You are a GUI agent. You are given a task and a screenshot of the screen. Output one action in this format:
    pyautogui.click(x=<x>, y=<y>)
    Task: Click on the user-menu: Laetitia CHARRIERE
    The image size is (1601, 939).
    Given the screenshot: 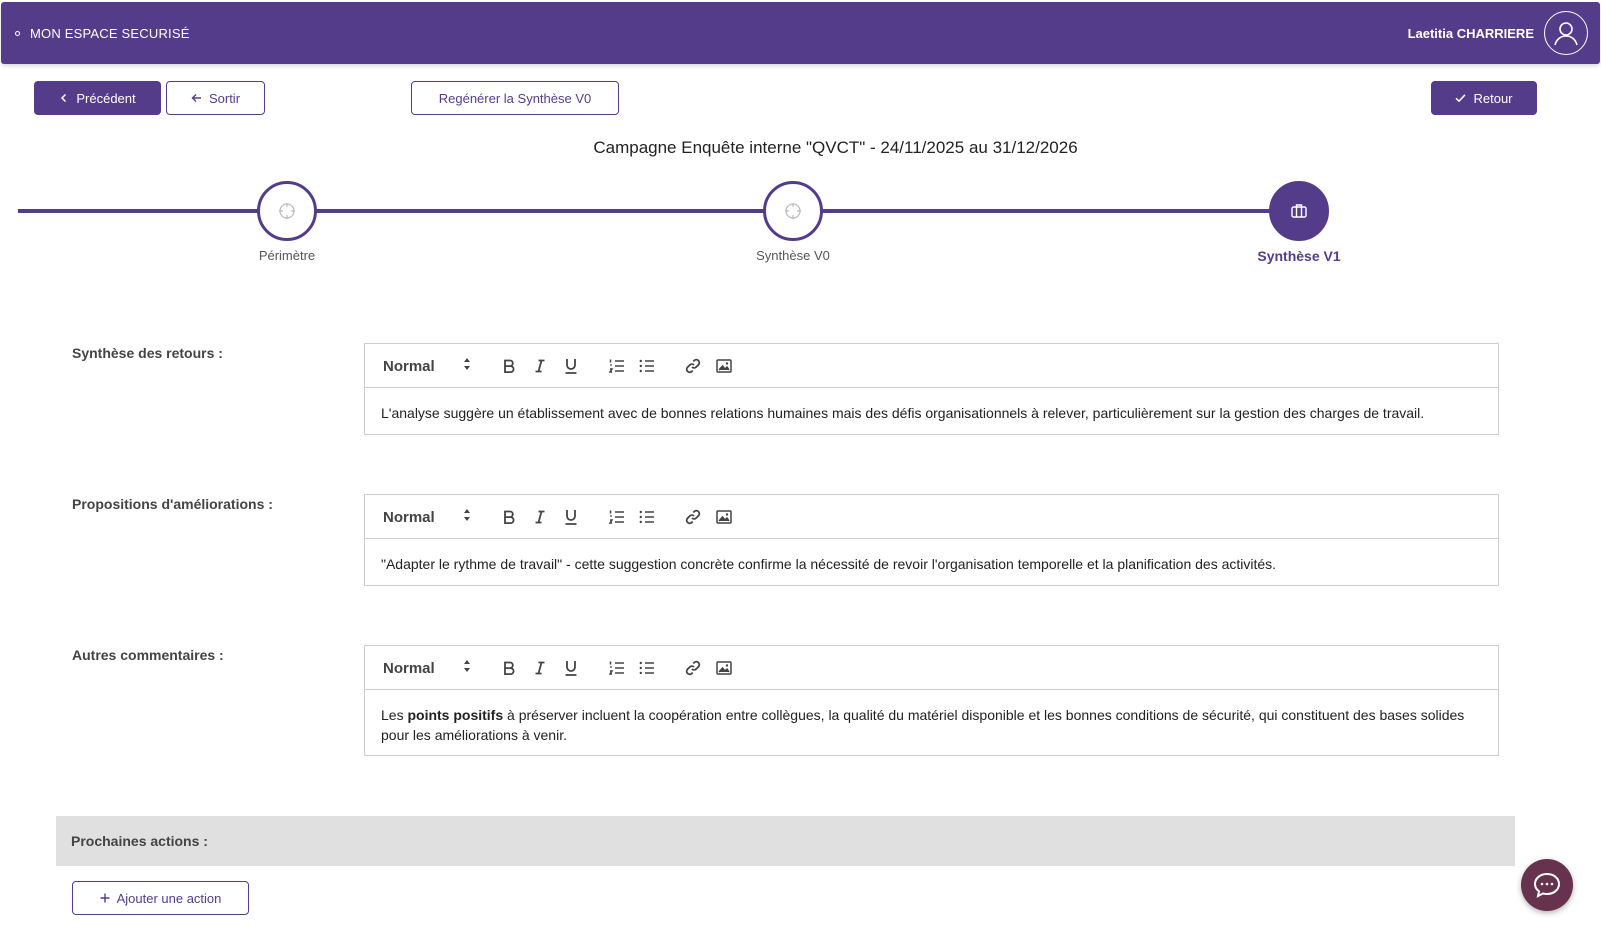 What is the action you would take?
    pyautogui.click(x=1498, y=33)
    